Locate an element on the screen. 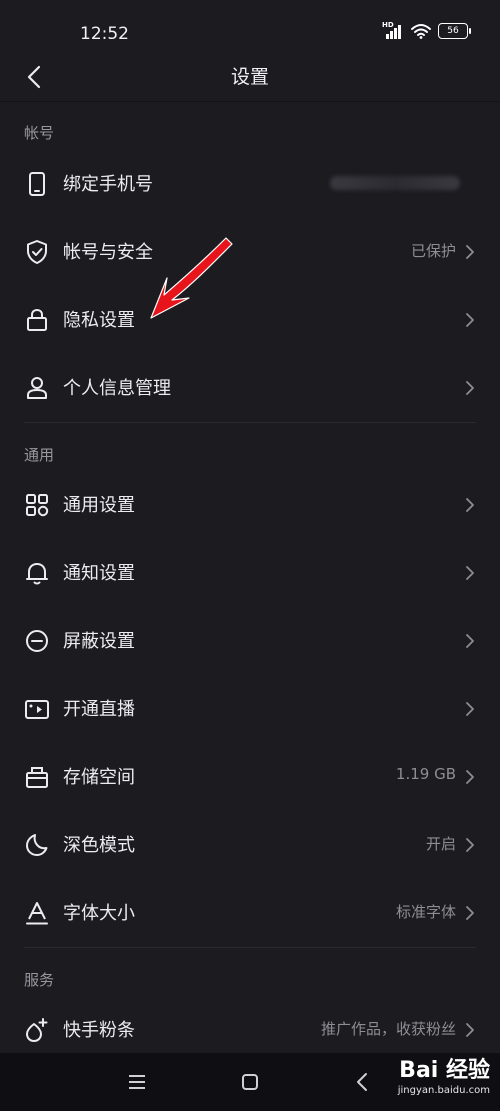 The height and width of the screenshot is (1111, 500). settings-item-live-stream: 开通直播 is located at coordinates (250, 709).